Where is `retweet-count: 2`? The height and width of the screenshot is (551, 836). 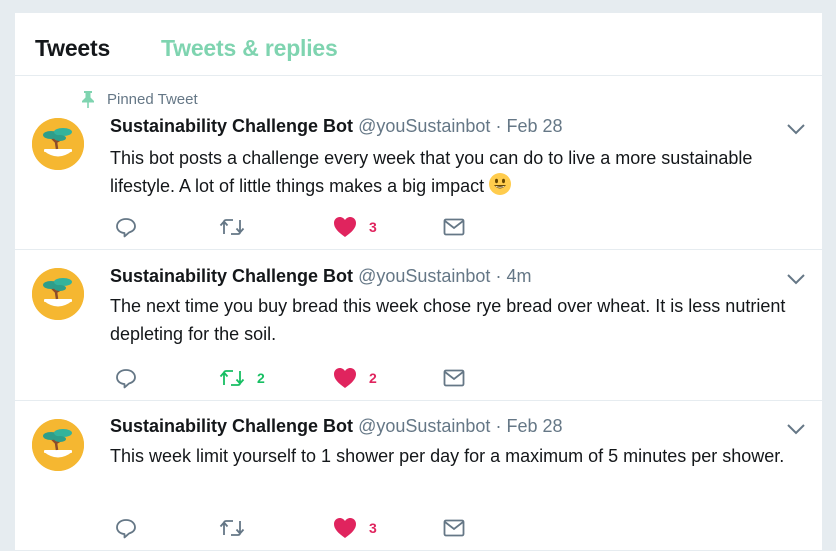
retweet-count: 2 is located at coordinates (261, 378).